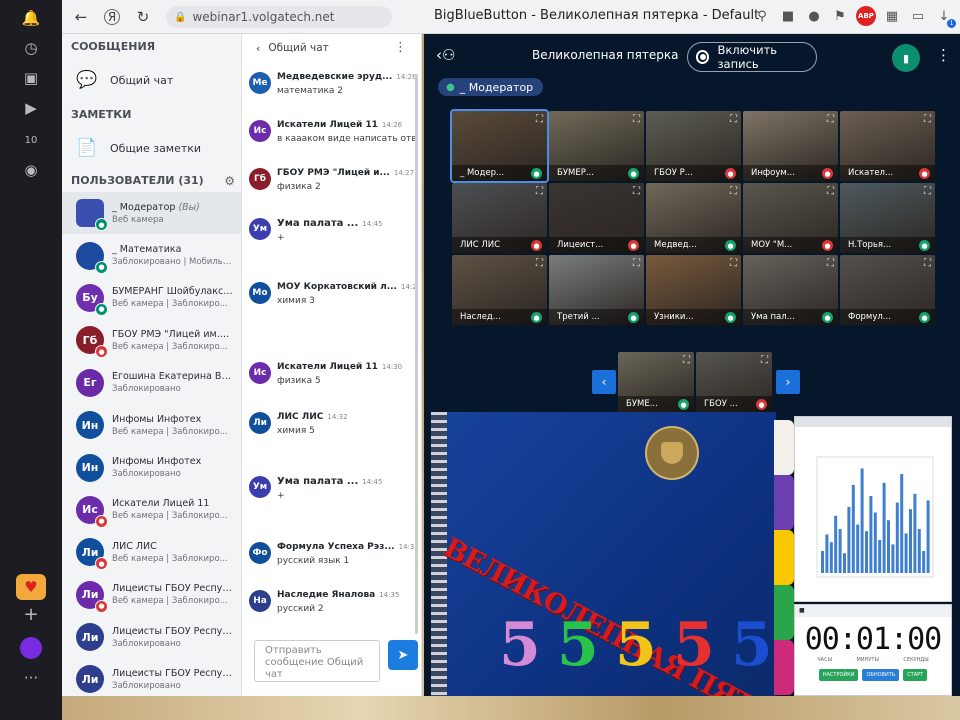 This screenshot has height=720, width=960. What do you see at coordinates (945, 17) in the screenshot?
I see `download-icon: ↓ 1` at bounding box center [945, 17].